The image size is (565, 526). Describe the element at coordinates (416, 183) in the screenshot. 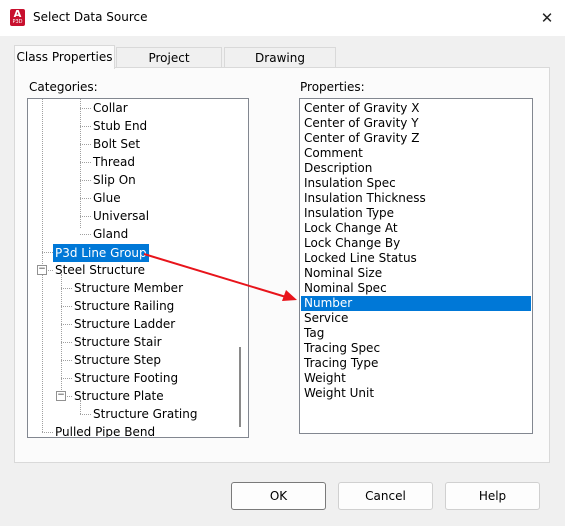

I see `property-item: Insulation Spec` at that location.